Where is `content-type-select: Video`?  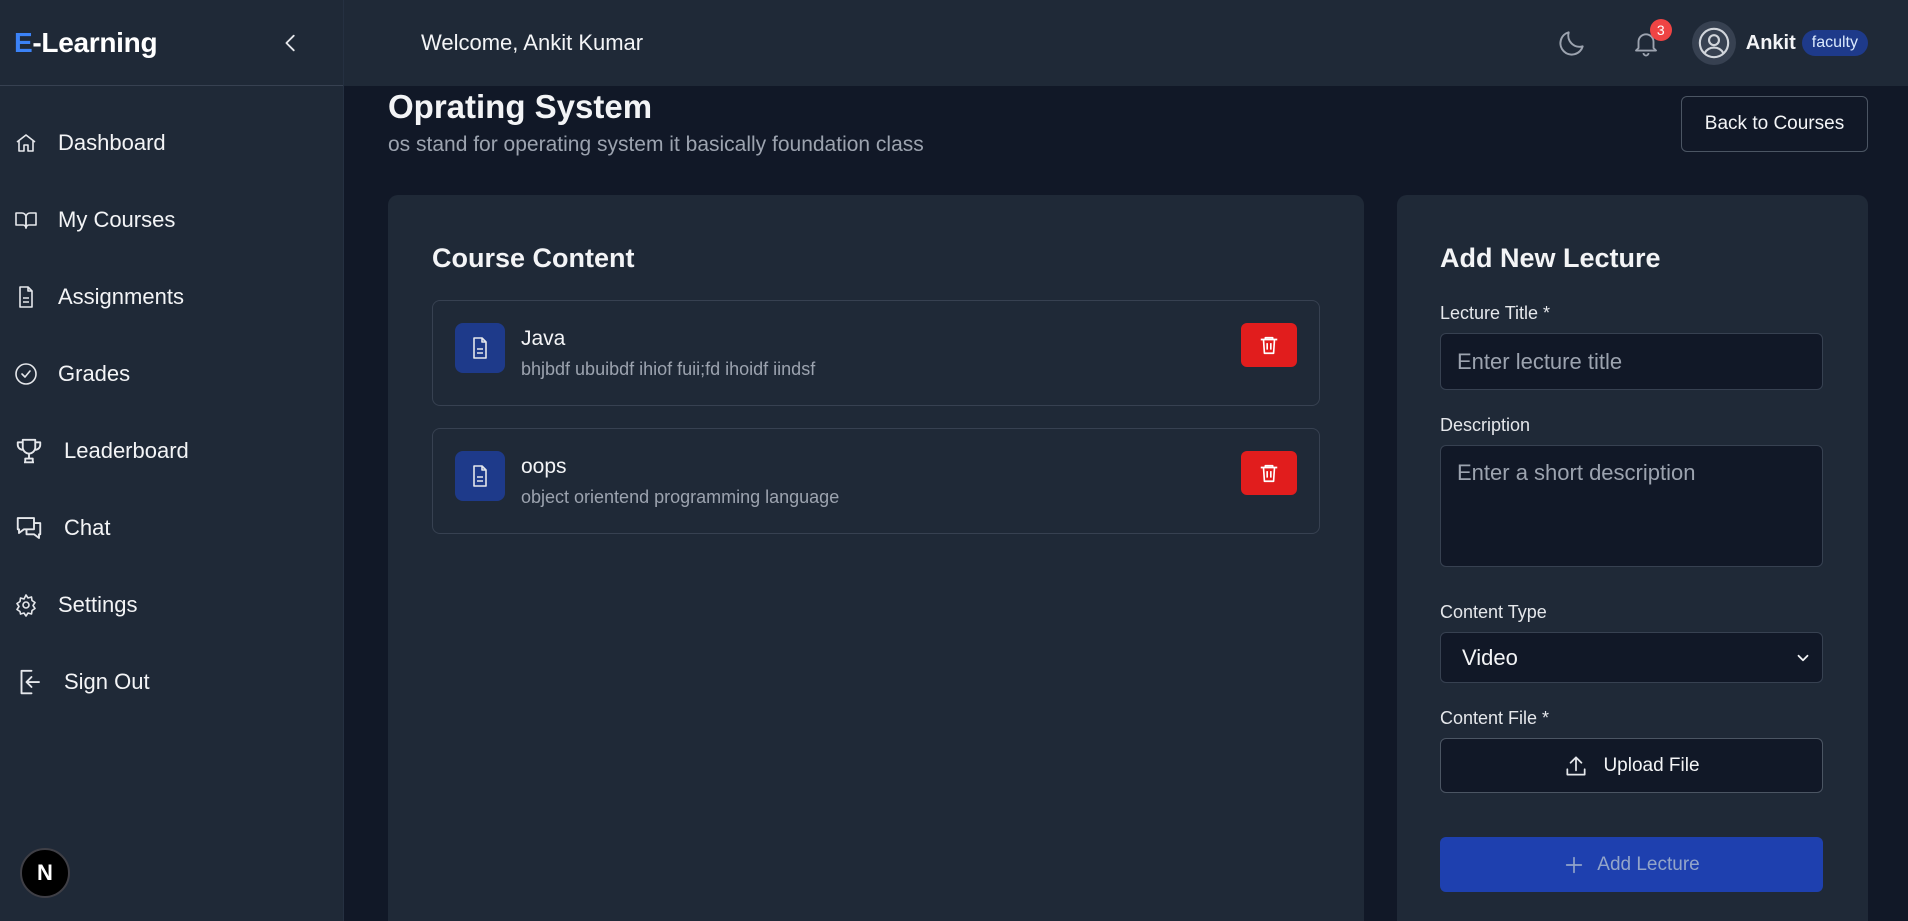 content-type-select: Video is located at coordinates (1631, 657).